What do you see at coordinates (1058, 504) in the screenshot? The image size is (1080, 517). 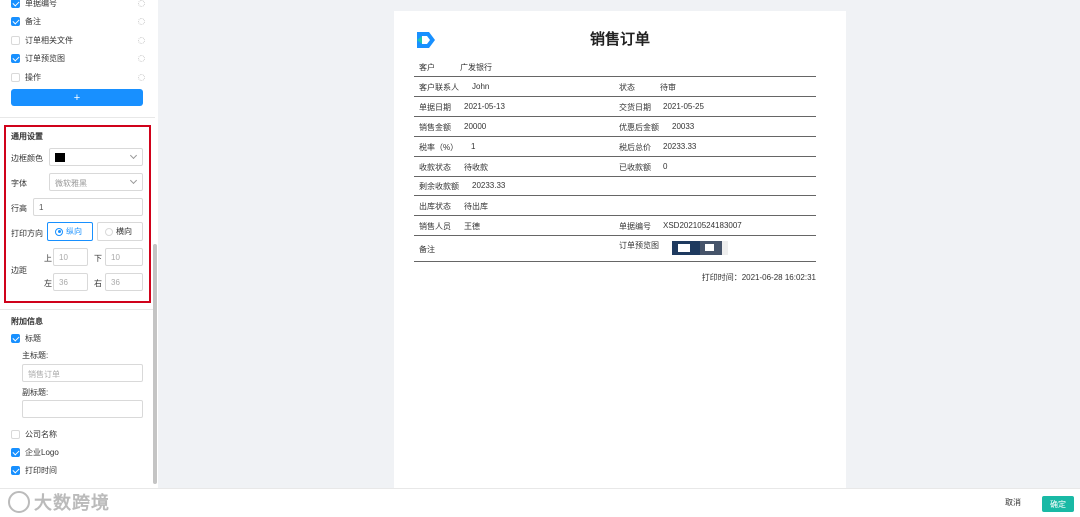 I see `confirm-button: 确定` at bounding box center [1058, 504].